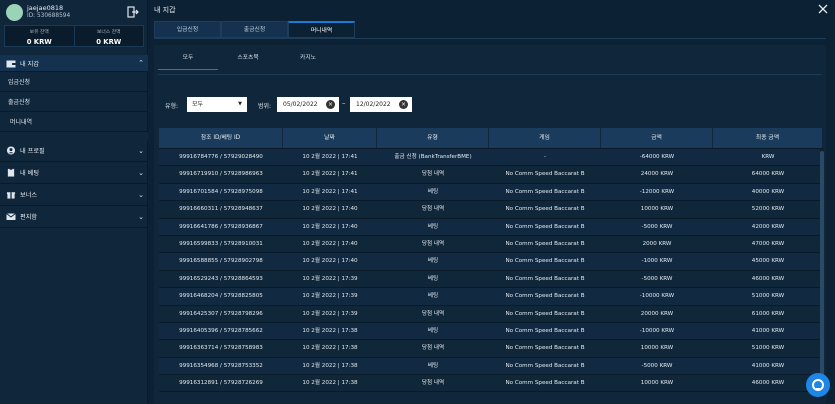 The image size is (835, 404). What do you see at coordinates (74, 82) in the screenshot?
I see `sidebar-item-deposit: 입금신청` at bounding box center [74, 82].